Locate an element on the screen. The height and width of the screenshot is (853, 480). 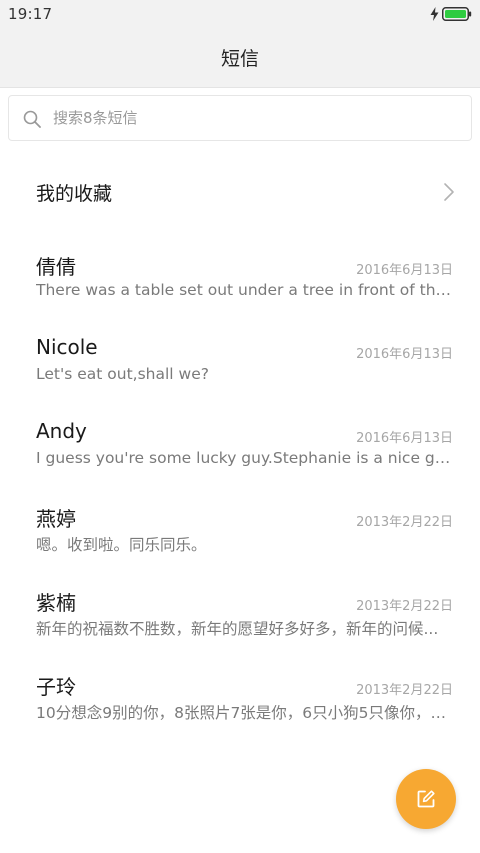
message-snippet: Let's eat out,shall we? is located at coordinates (122, 374).